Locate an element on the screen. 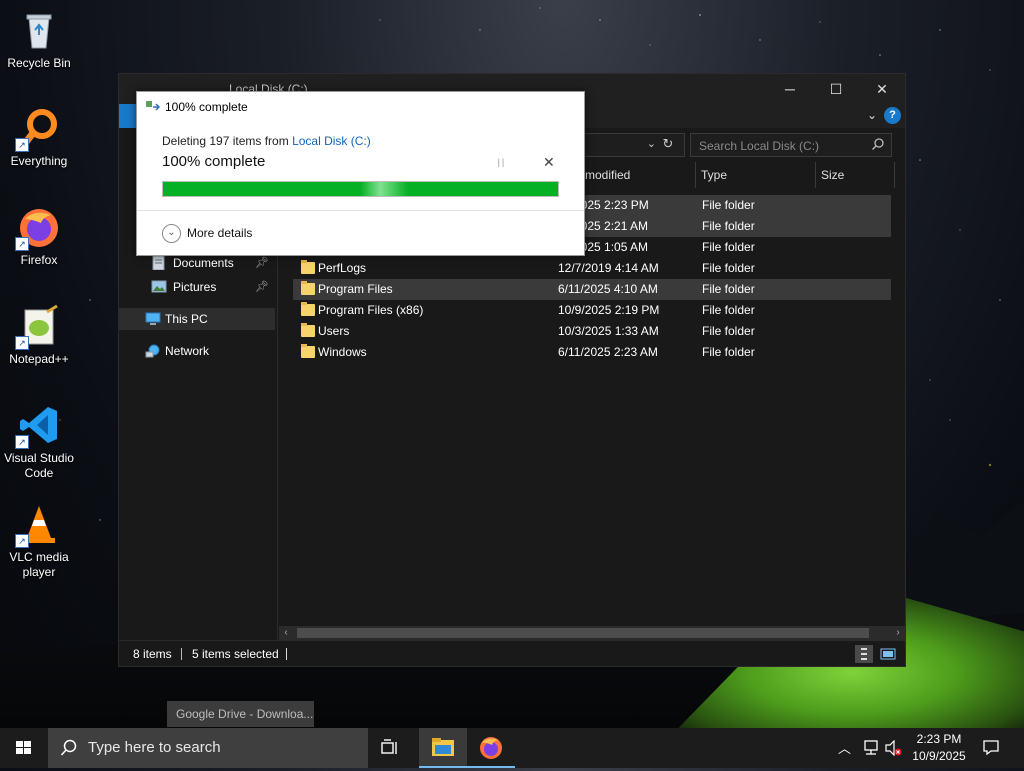 The width and height of the screenshot is (1024, 771). file-date: 2025 2:21 AM is located at coordinates (611, 226).